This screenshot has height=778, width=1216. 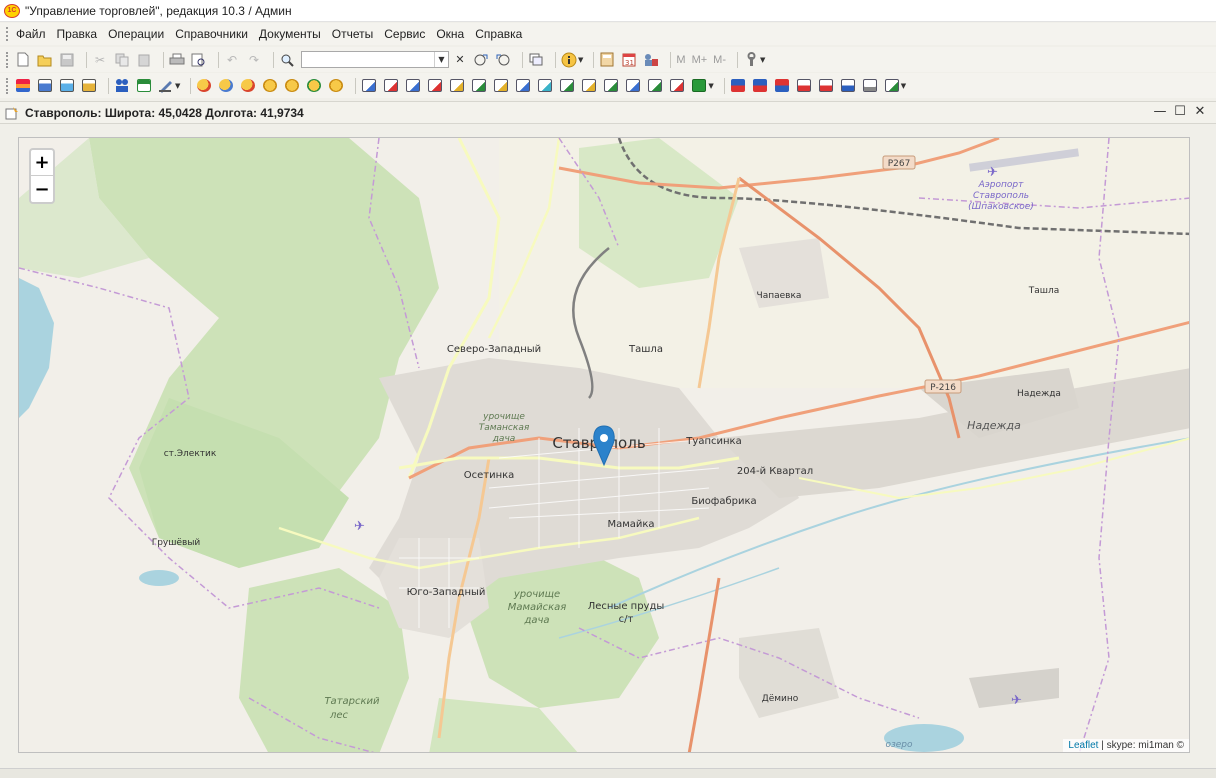 What do you see at coordinates (177, 86) in the screenshot?
I see `edit-dropdown-icon: ▼` at bounding box center [177, 86].